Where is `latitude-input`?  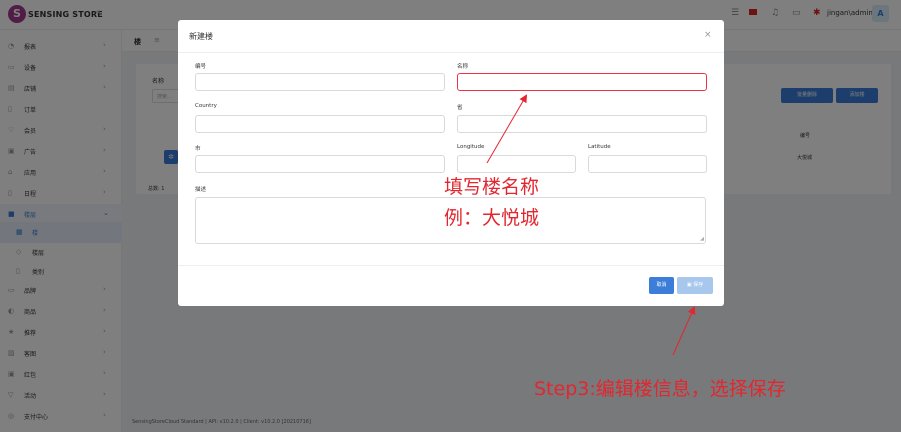
latitude-input is located at coordinates (647, 164).